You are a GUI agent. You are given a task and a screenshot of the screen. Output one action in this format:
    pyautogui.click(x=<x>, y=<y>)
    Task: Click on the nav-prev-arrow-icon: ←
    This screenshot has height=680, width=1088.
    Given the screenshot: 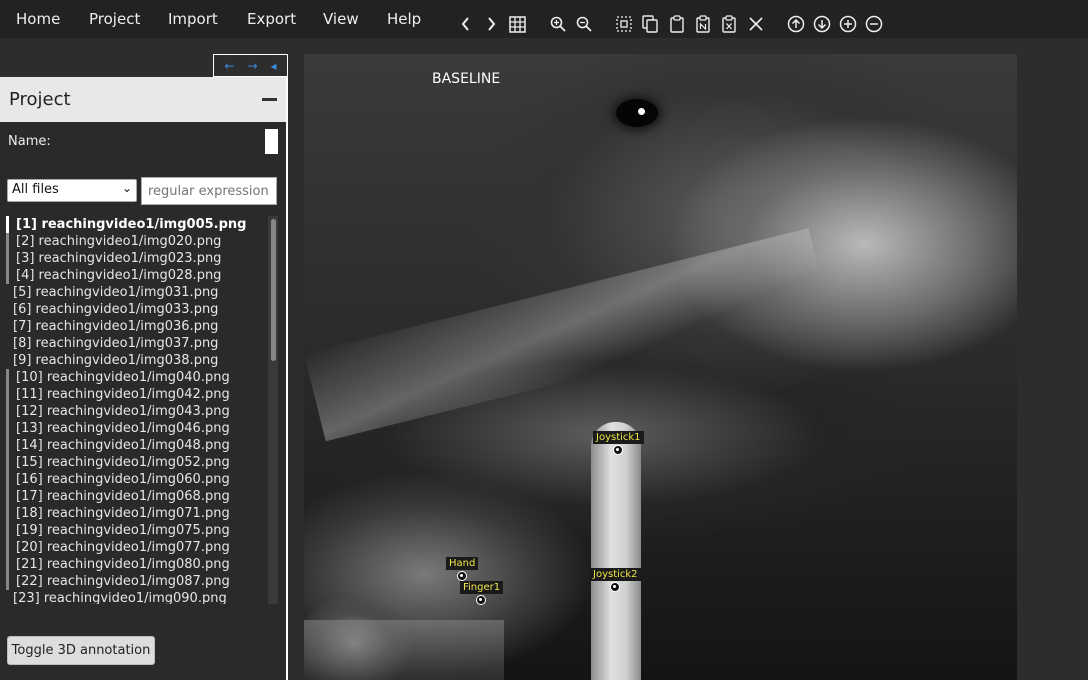 What is the action you would take?
    pyautogui.click(x=229, y=66)
    